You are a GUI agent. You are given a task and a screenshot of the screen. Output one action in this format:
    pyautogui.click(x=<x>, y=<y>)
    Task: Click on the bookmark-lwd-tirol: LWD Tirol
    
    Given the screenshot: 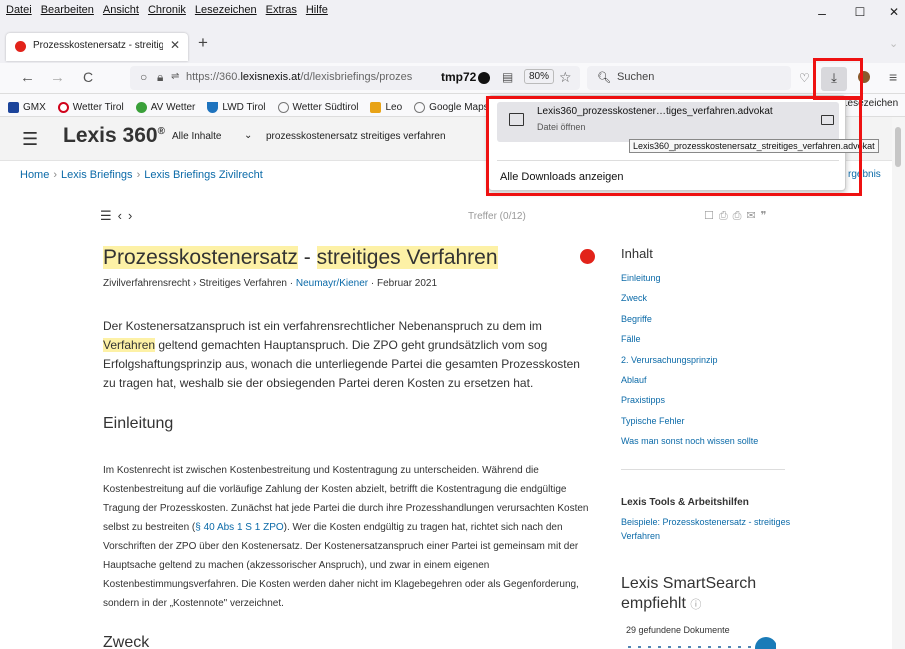 What is the action you would take?
    pyautogui.click(x=236, y=107)
    